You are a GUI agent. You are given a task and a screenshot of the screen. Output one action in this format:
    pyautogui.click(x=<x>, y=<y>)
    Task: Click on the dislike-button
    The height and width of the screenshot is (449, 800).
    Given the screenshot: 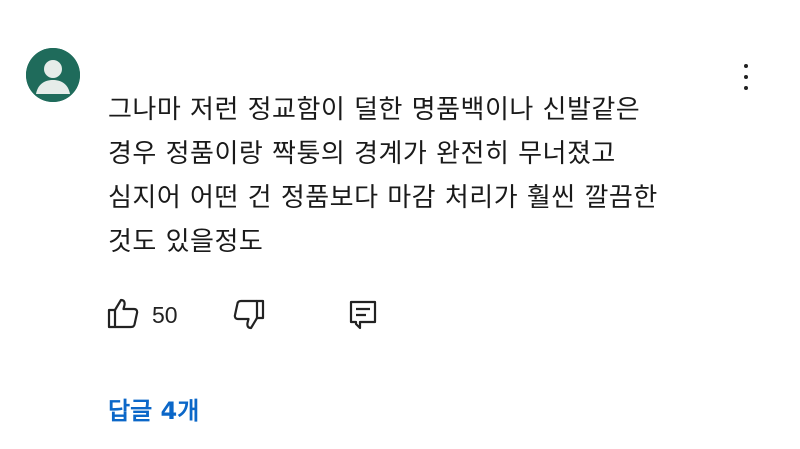 What is the action you would take?
    pyautogui.click(x=249, y=316)
    